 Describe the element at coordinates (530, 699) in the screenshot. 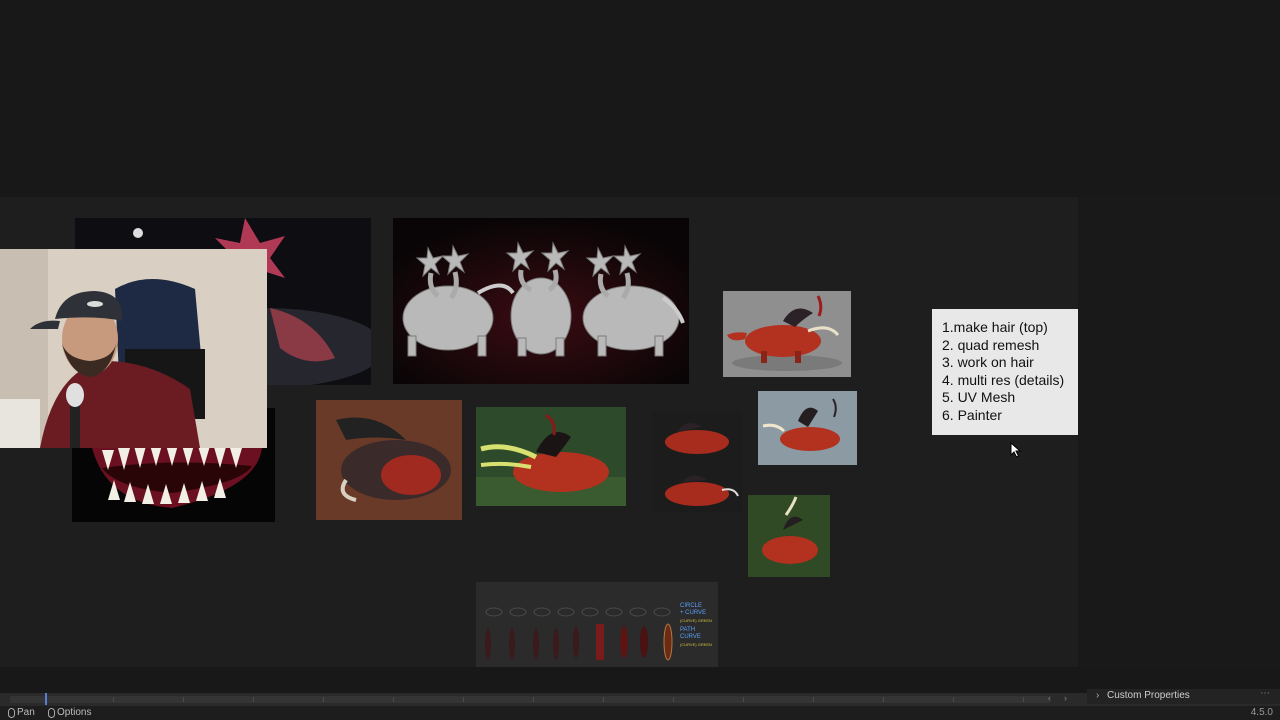

I see `timeline-scrubber` at that location.